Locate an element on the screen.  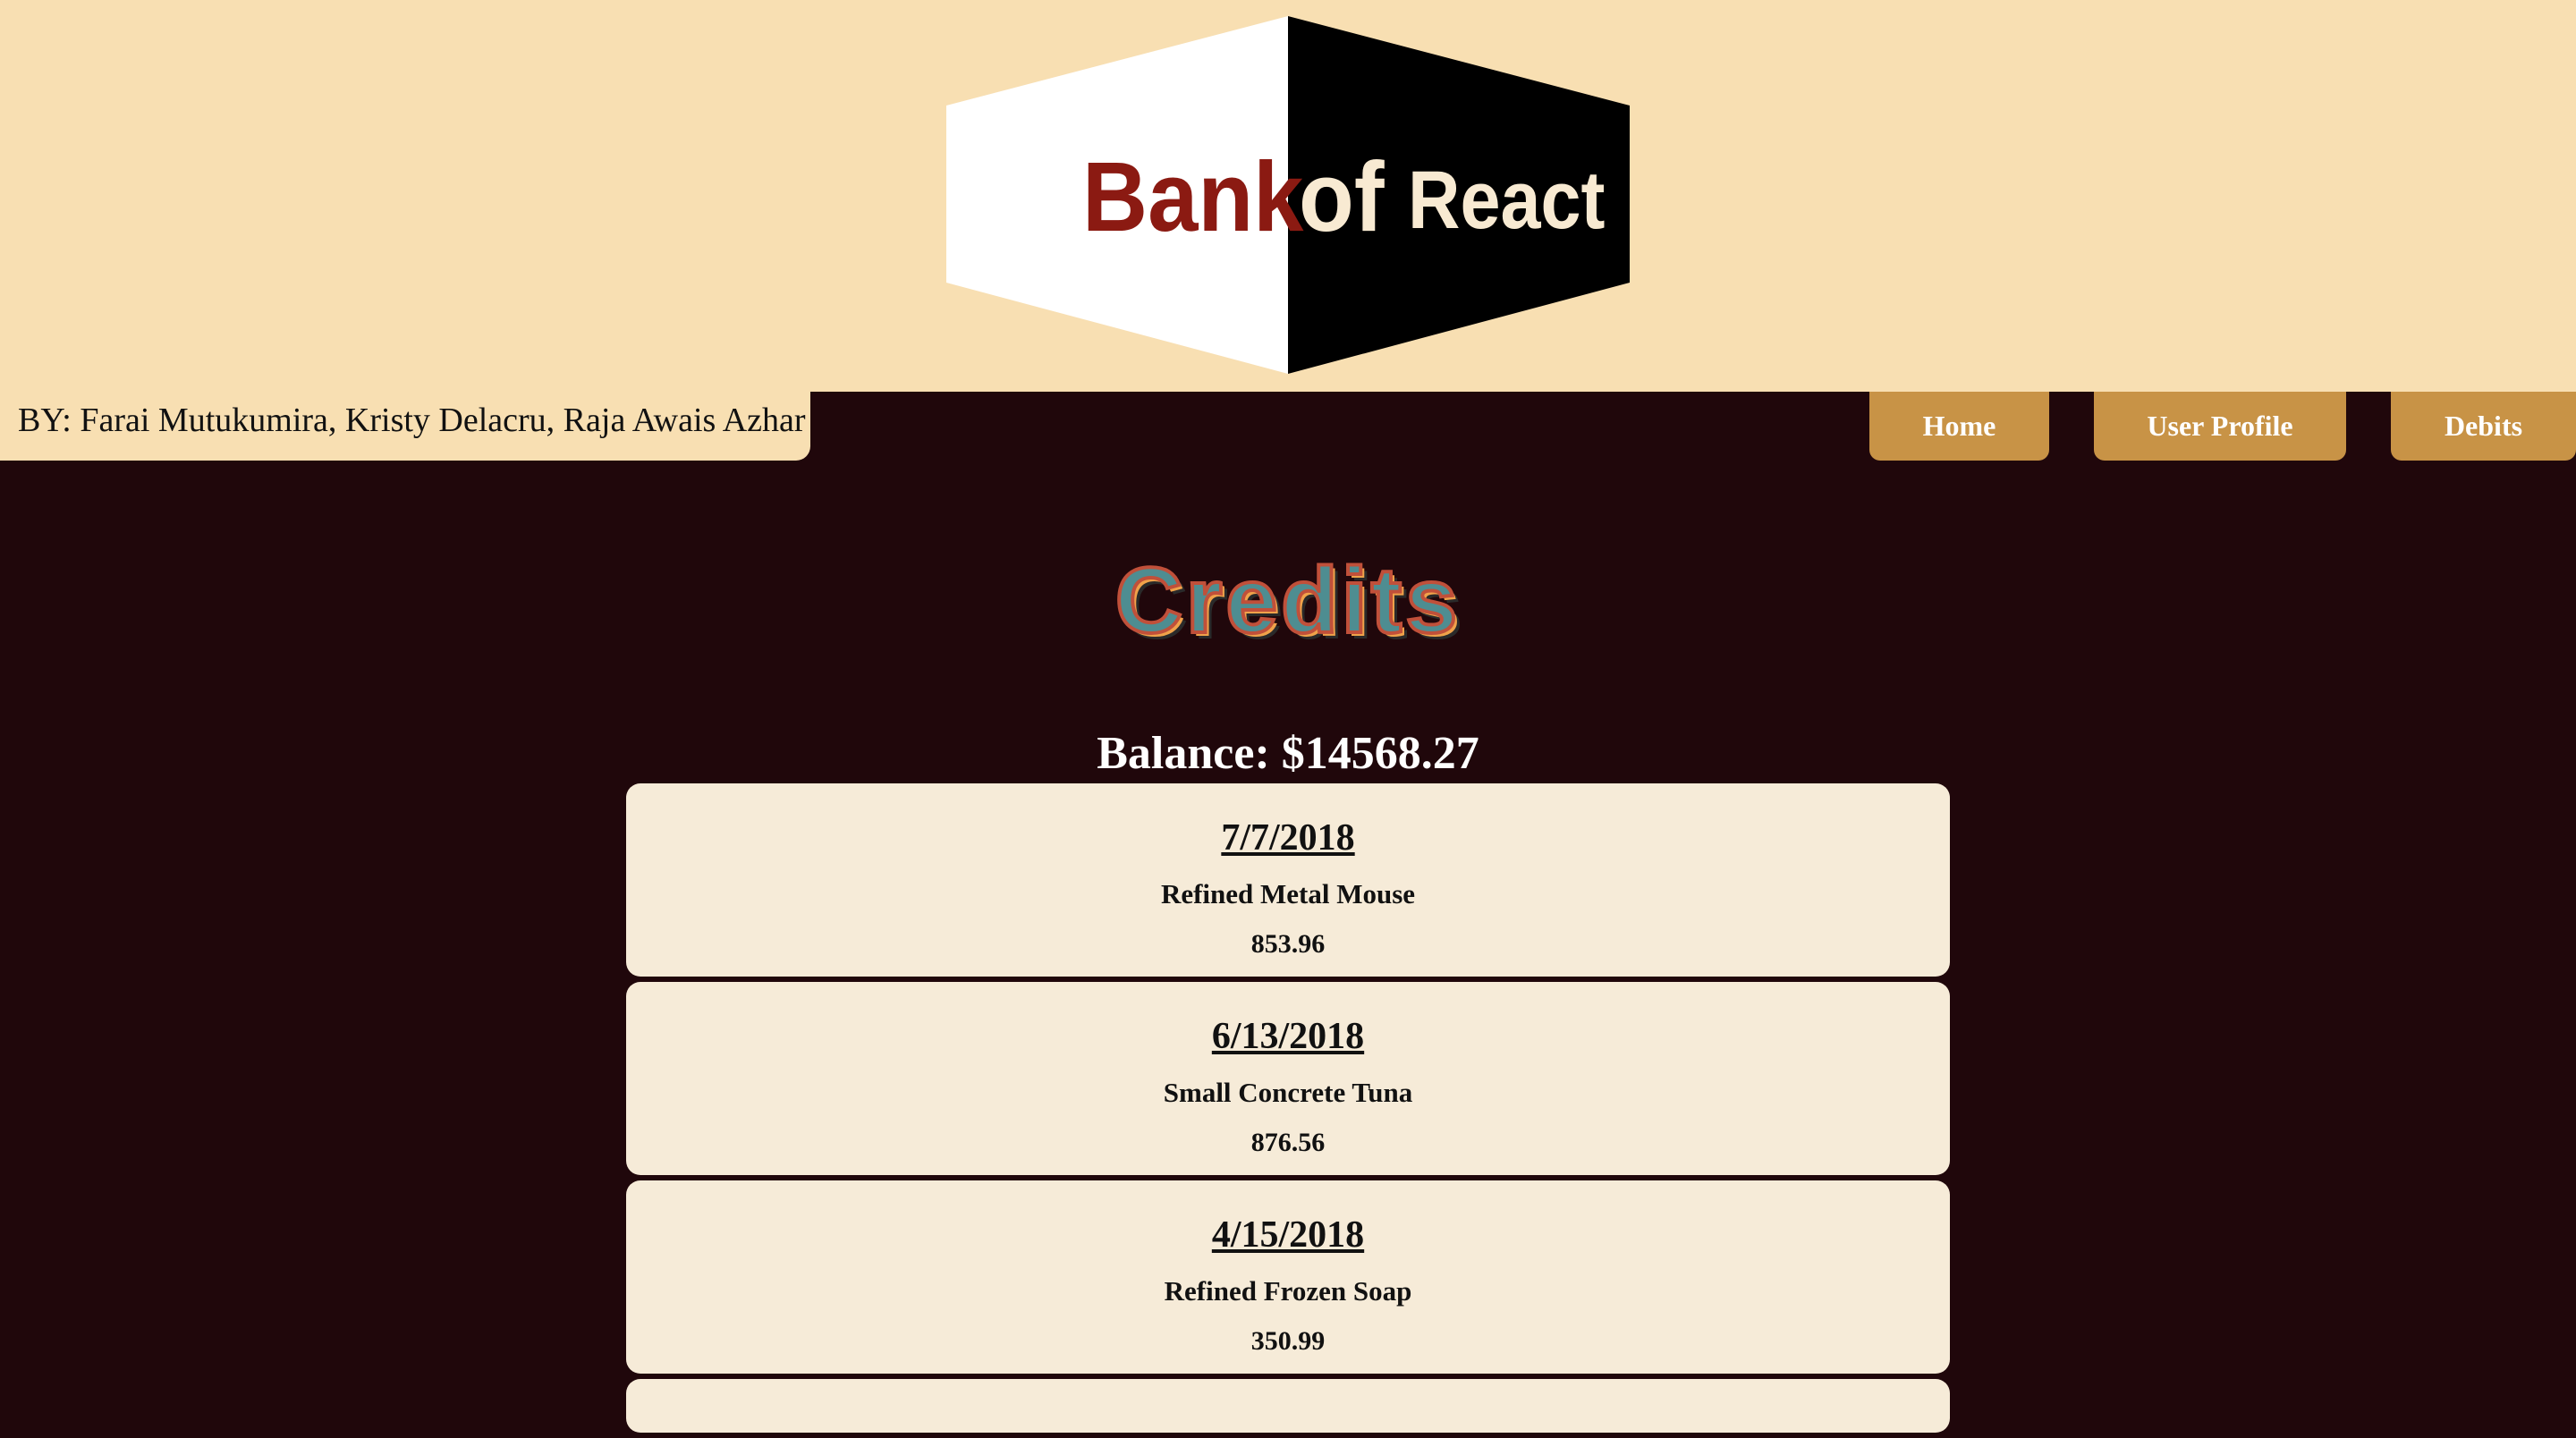
credit-amount: 876.56 is located at coordinates (1288, 1142).